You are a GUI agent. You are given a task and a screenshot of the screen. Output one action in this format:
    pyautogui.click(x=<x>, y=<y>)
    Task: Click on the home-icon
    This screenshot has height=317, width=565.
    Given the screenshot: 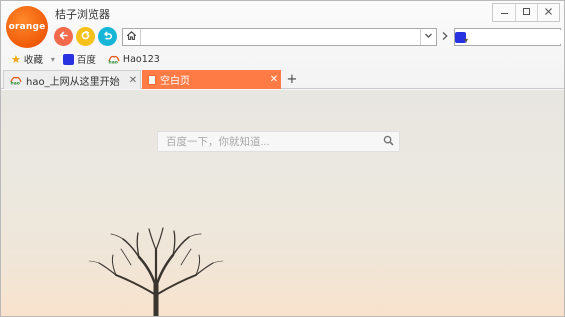 What is the action you would take?
    pyautogui.click(x=131, y=37)
    